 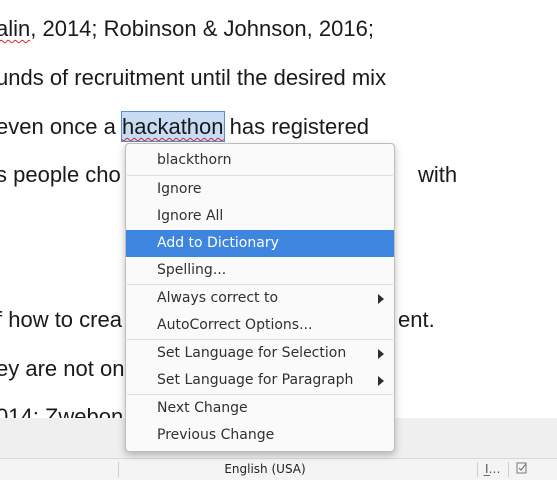 I want to click on doc-line-5: f how to crea ent., so click(x=217, y=320).